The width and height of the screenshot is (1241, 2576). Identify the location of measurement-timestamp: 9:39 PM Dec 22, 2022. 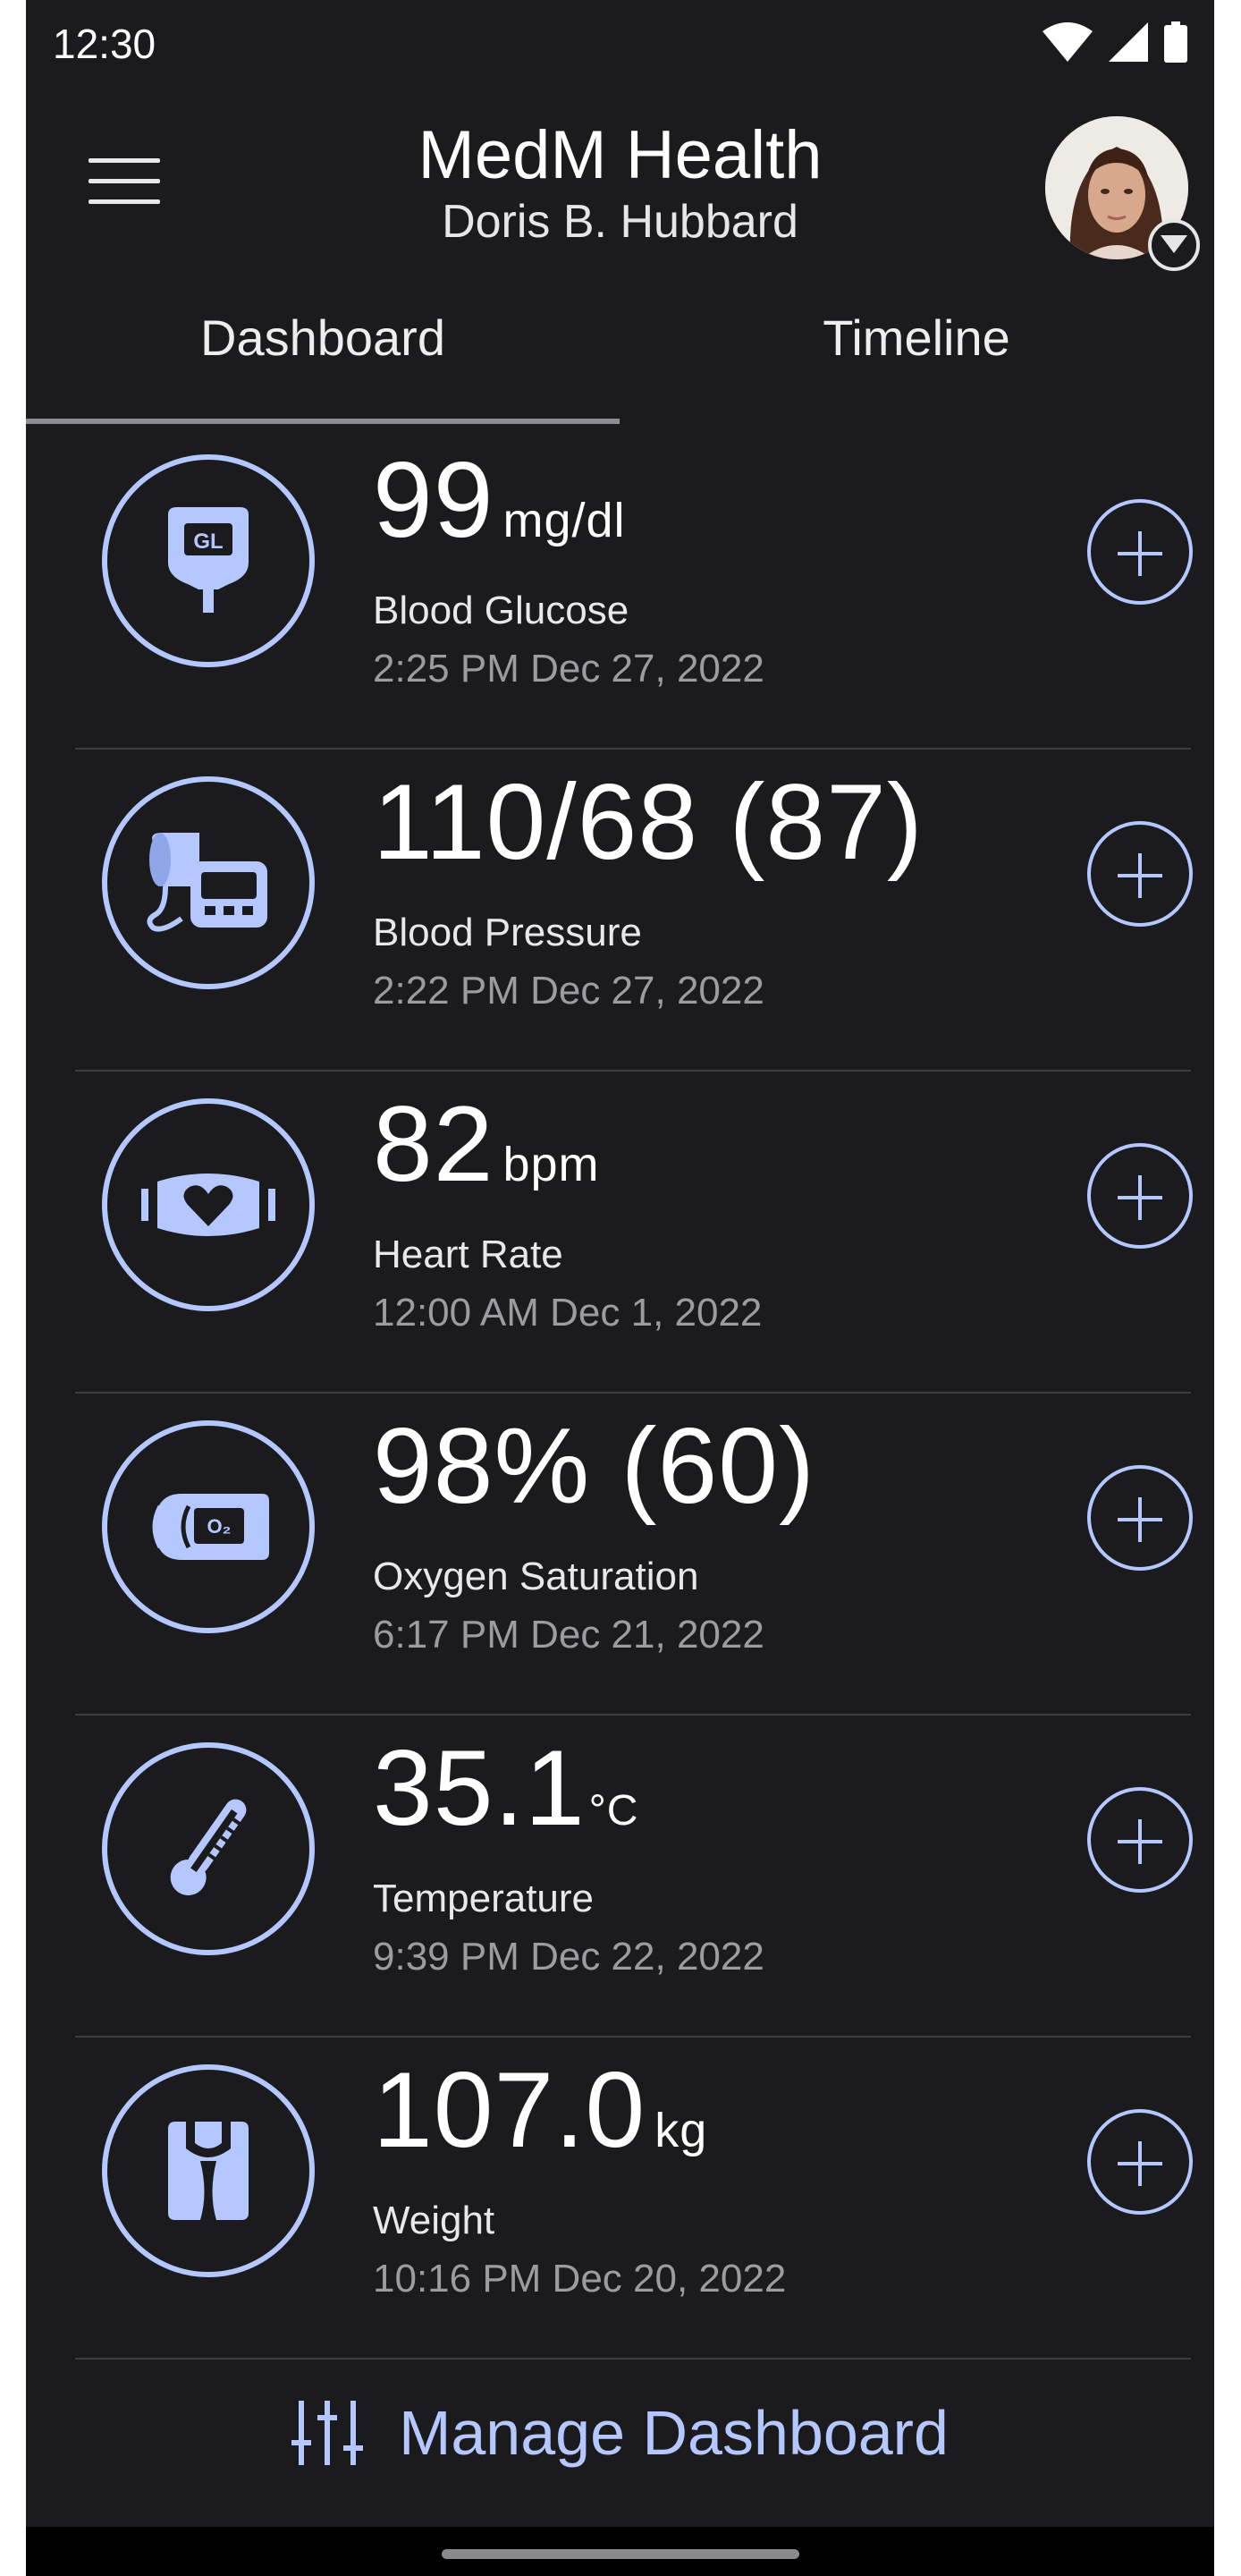
(568, 1957).